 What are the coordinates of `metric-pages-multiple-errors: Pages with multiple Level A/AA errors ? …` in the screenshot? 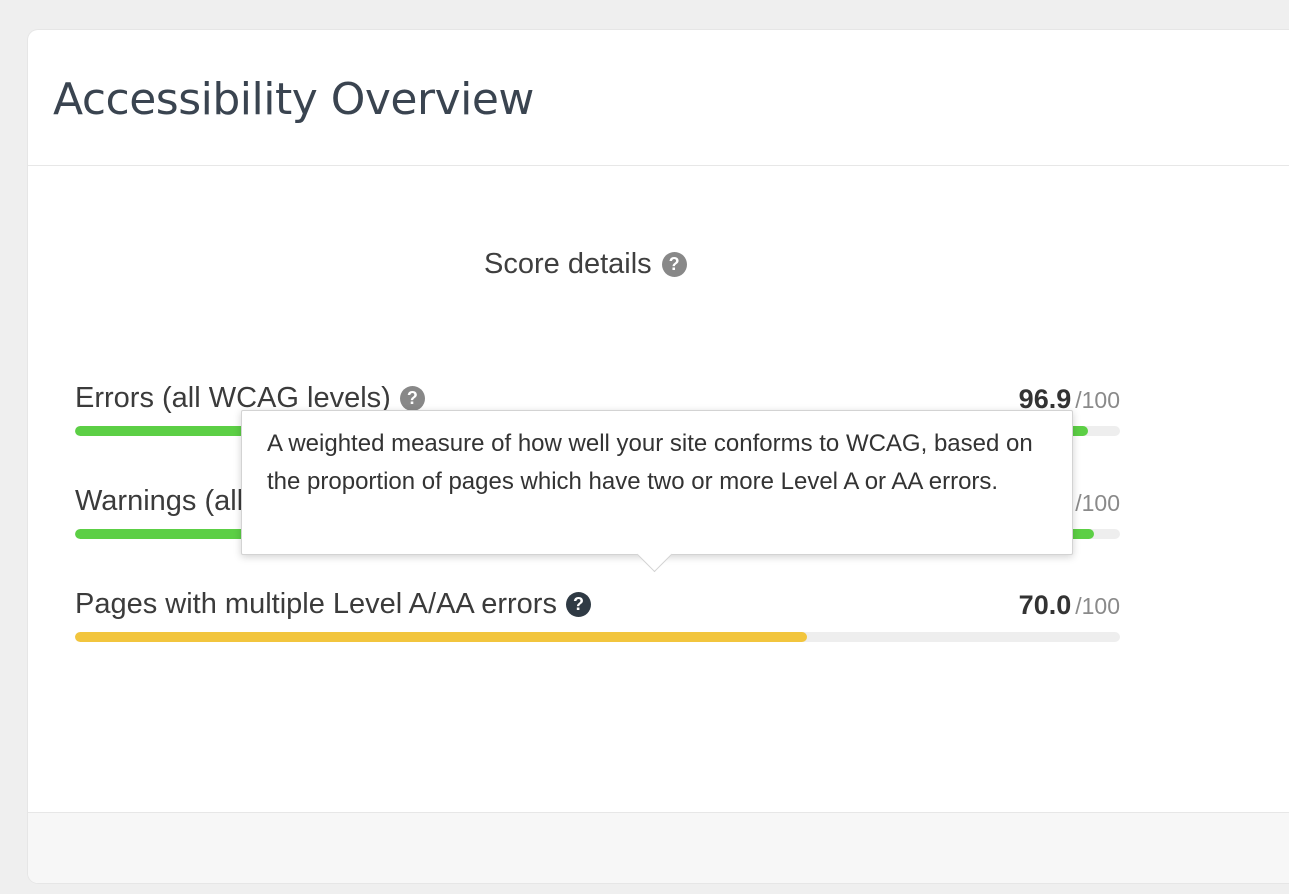 It's located at (597, 616).